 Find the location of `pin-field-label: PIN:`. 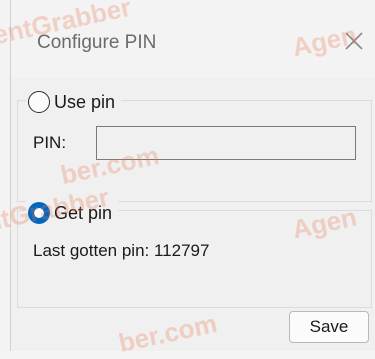

pin-field-label: PIN: is located at coordinates (50, 142).